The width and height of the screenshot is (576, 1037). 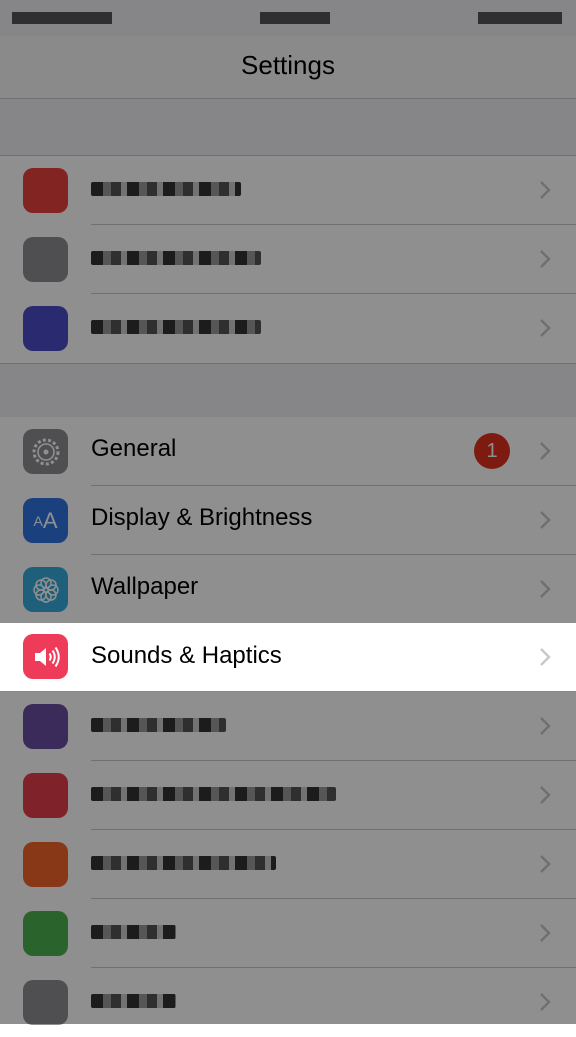 What do you see at coordinates (186, 655) in the screenshot?
I see `settings-row-label: Sounds & Haptics` at bounding box center [186, 655].